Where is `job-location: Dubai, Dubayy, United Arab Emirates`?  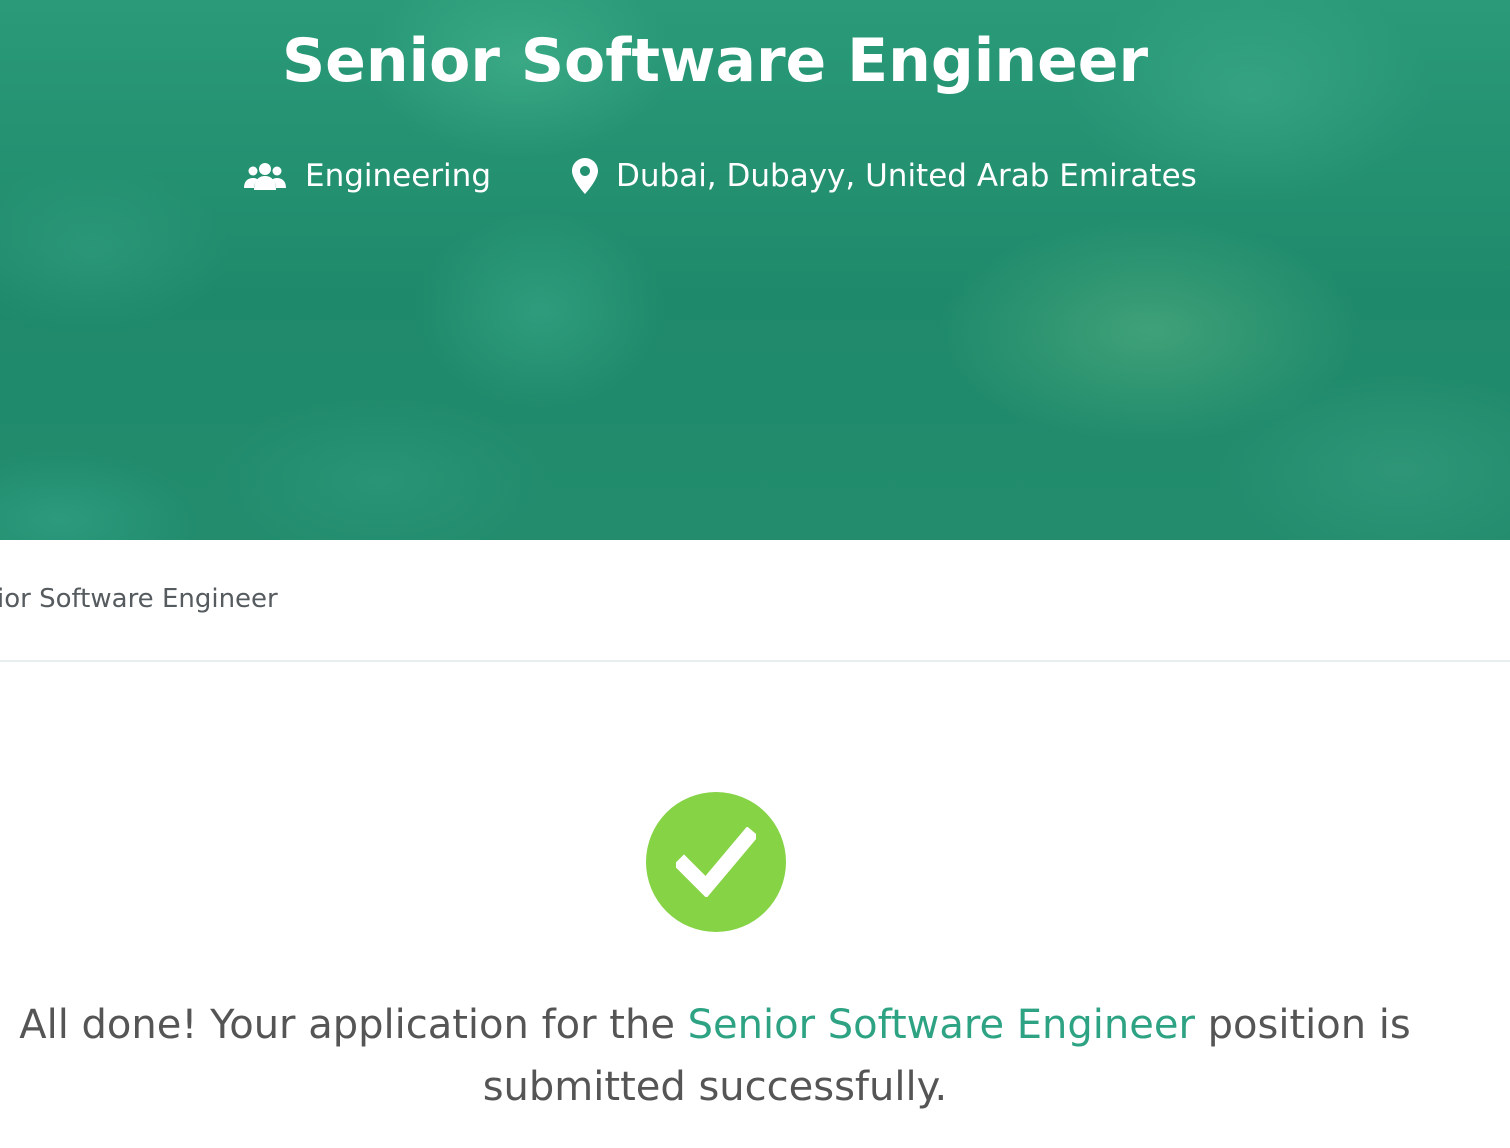 job-location: Dubai, Dubayy, United Arab Emirates is located at coordinates (883, 176).